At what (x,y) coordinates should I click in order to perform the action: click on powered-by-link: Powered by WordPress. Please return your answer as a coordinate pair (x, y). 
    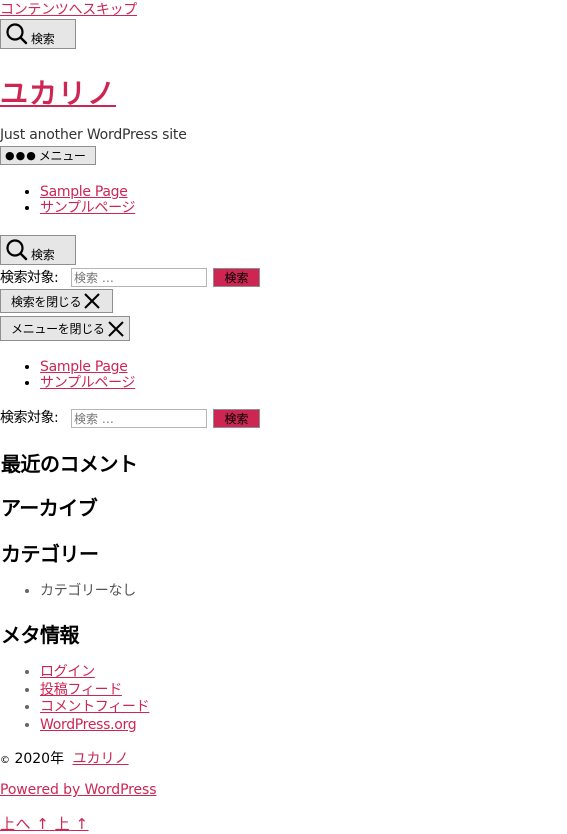
    Looking at the image, I should click on (78, 790).